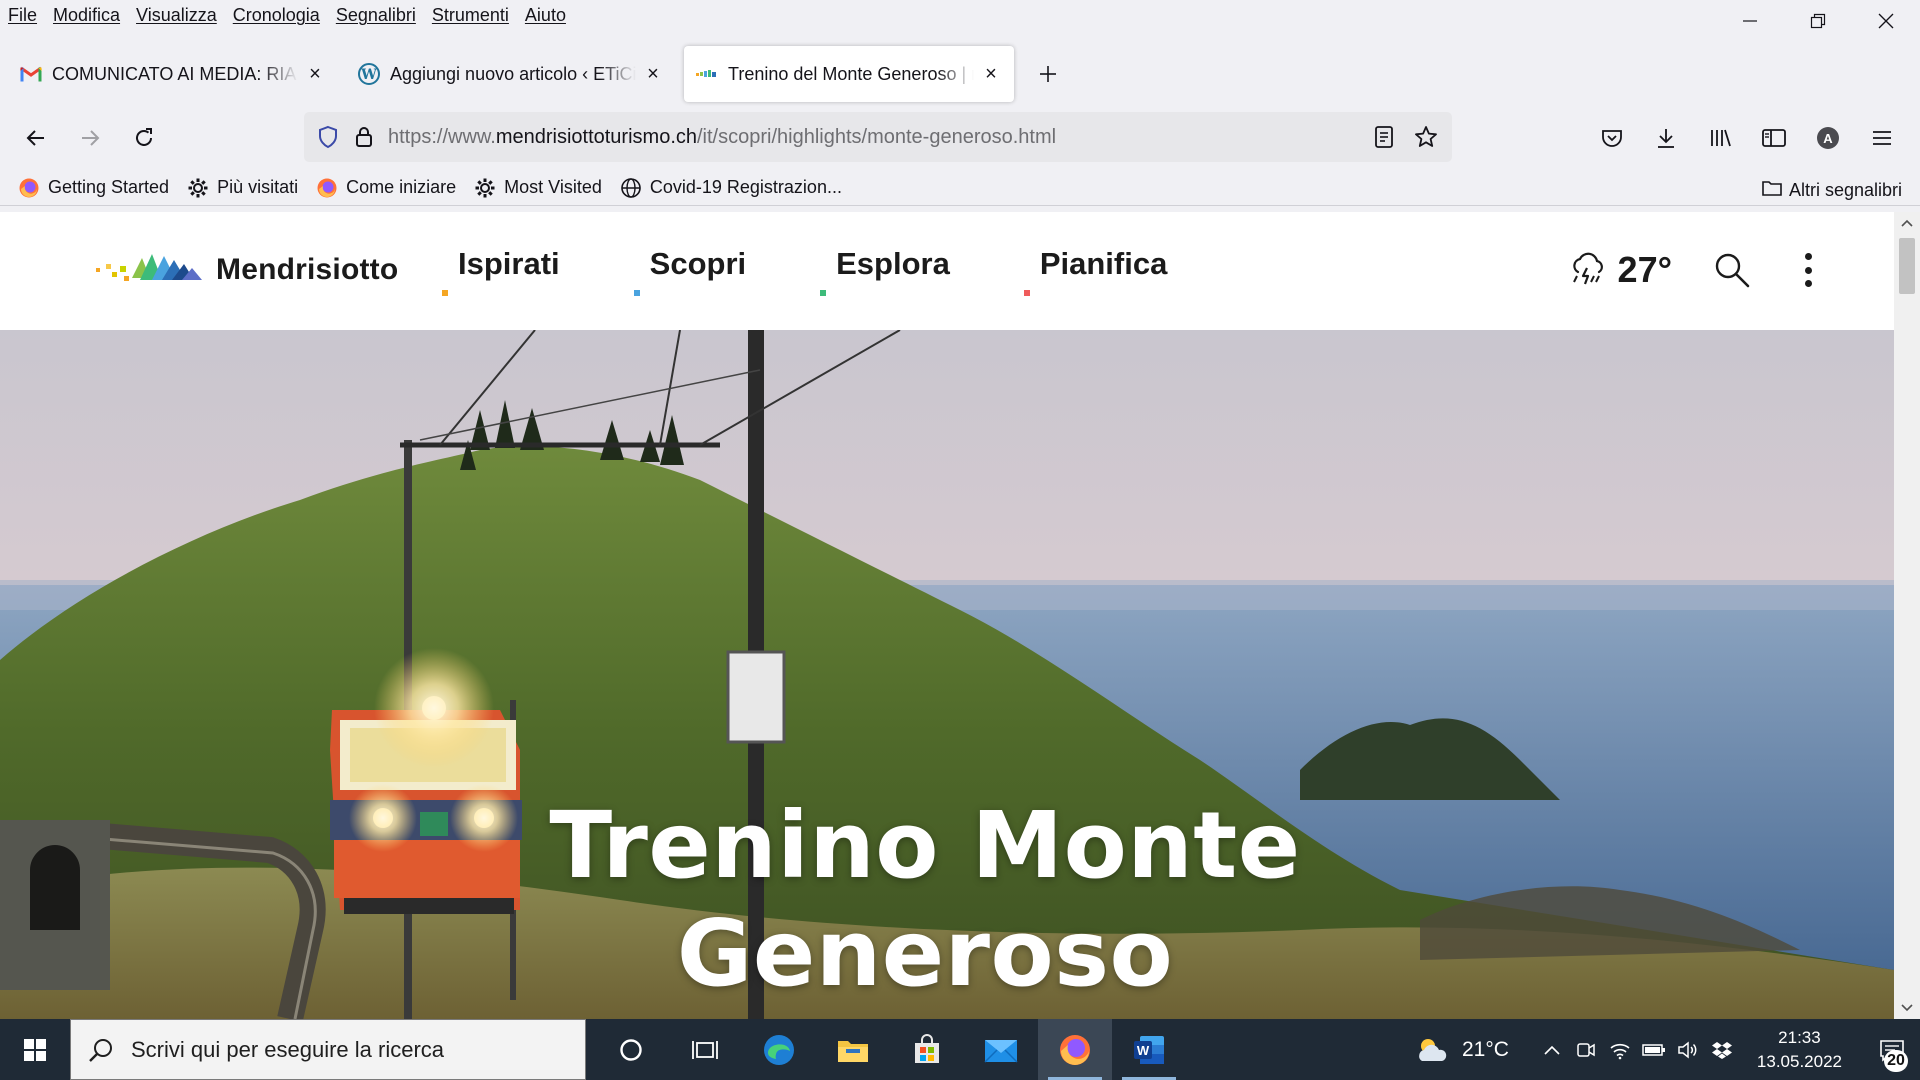 The image size is (1920, 1080). I want to click on notification-center-button: 20, so click(1892, 1049).